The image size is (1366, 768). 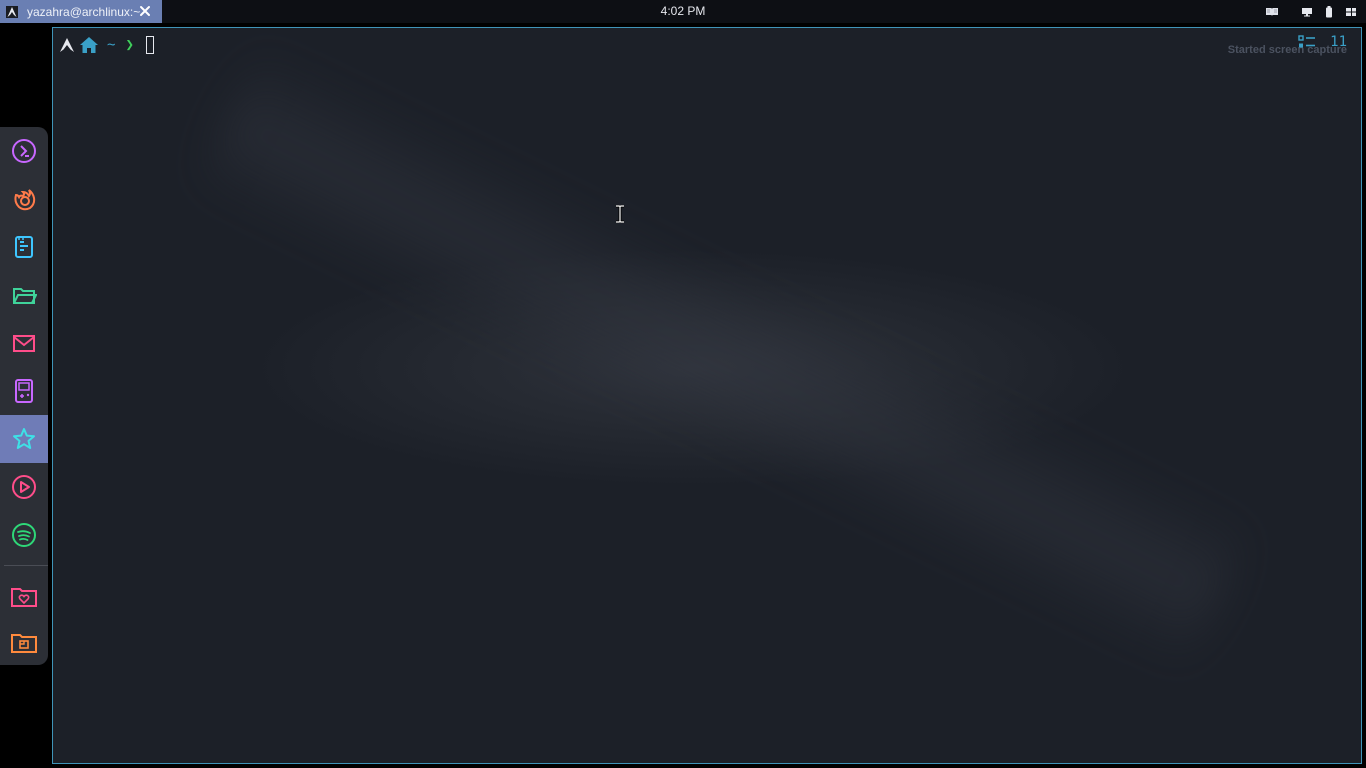 I want to click on window-title: yazahra@archlinux:~, so click(x=84, y=11).